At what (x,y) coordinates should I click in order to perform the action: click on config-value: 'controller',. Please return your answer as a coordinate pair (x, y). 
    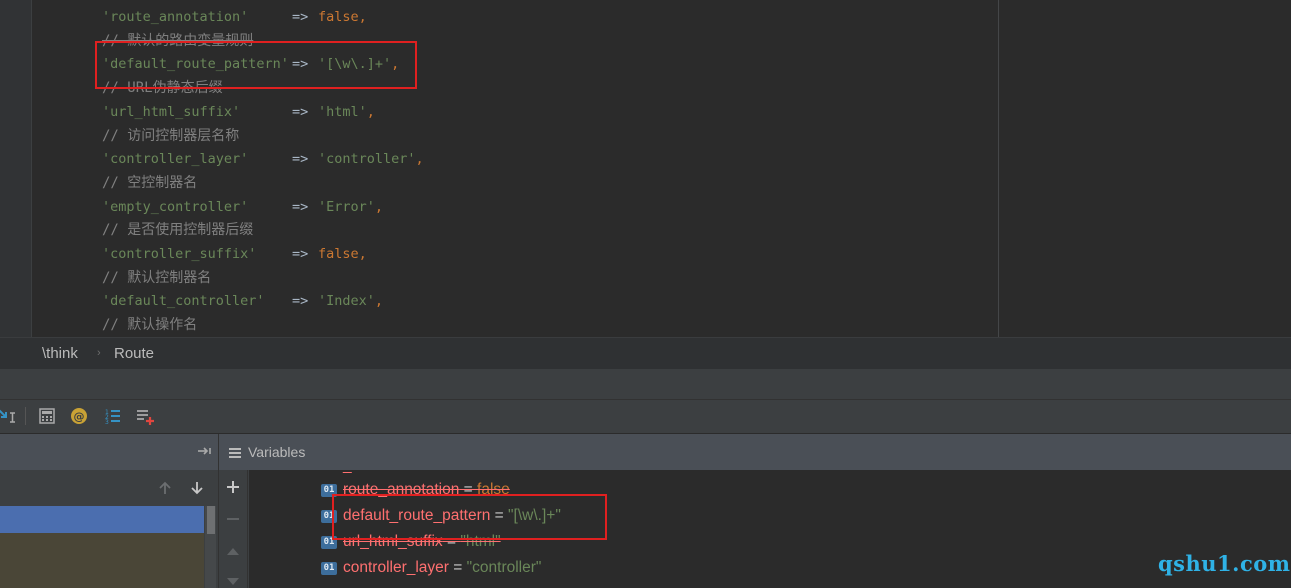
    Looking at the image, I should click on (371, 159).